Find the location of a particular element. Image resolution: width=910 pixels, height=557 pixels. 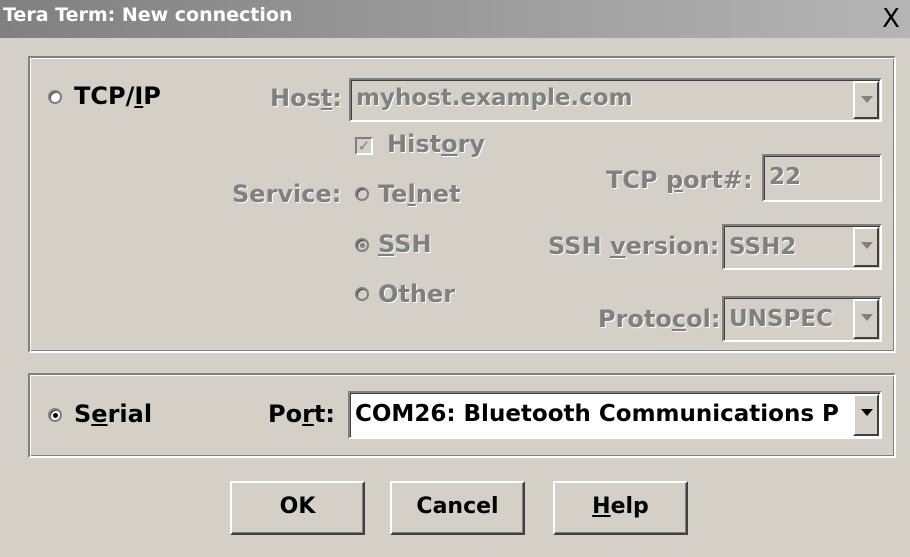

tcp-port-label: TCP port#: is located at coordinates (679, 180).